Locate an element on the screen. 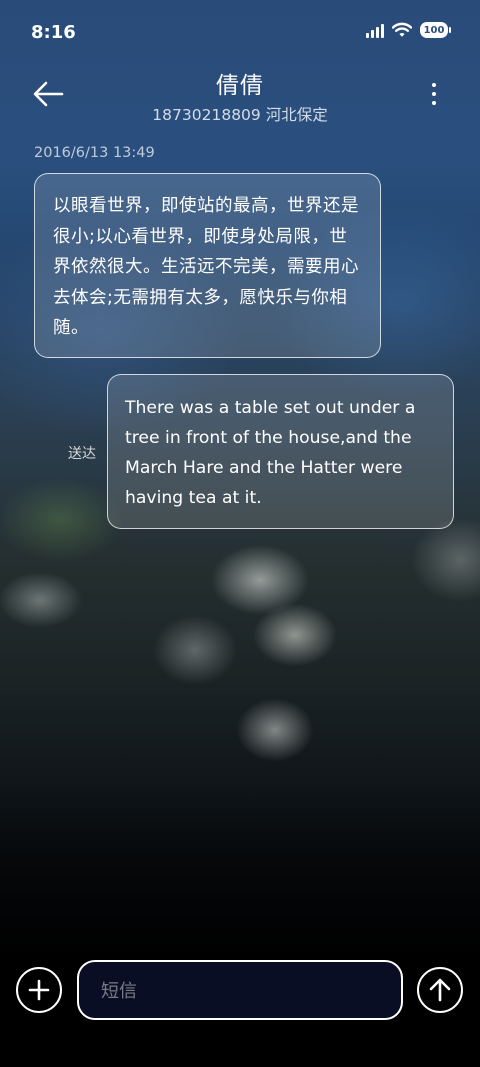 The image size is (480, 1067). status-bar: 8:16 100 is located at coordinates (240, 32).